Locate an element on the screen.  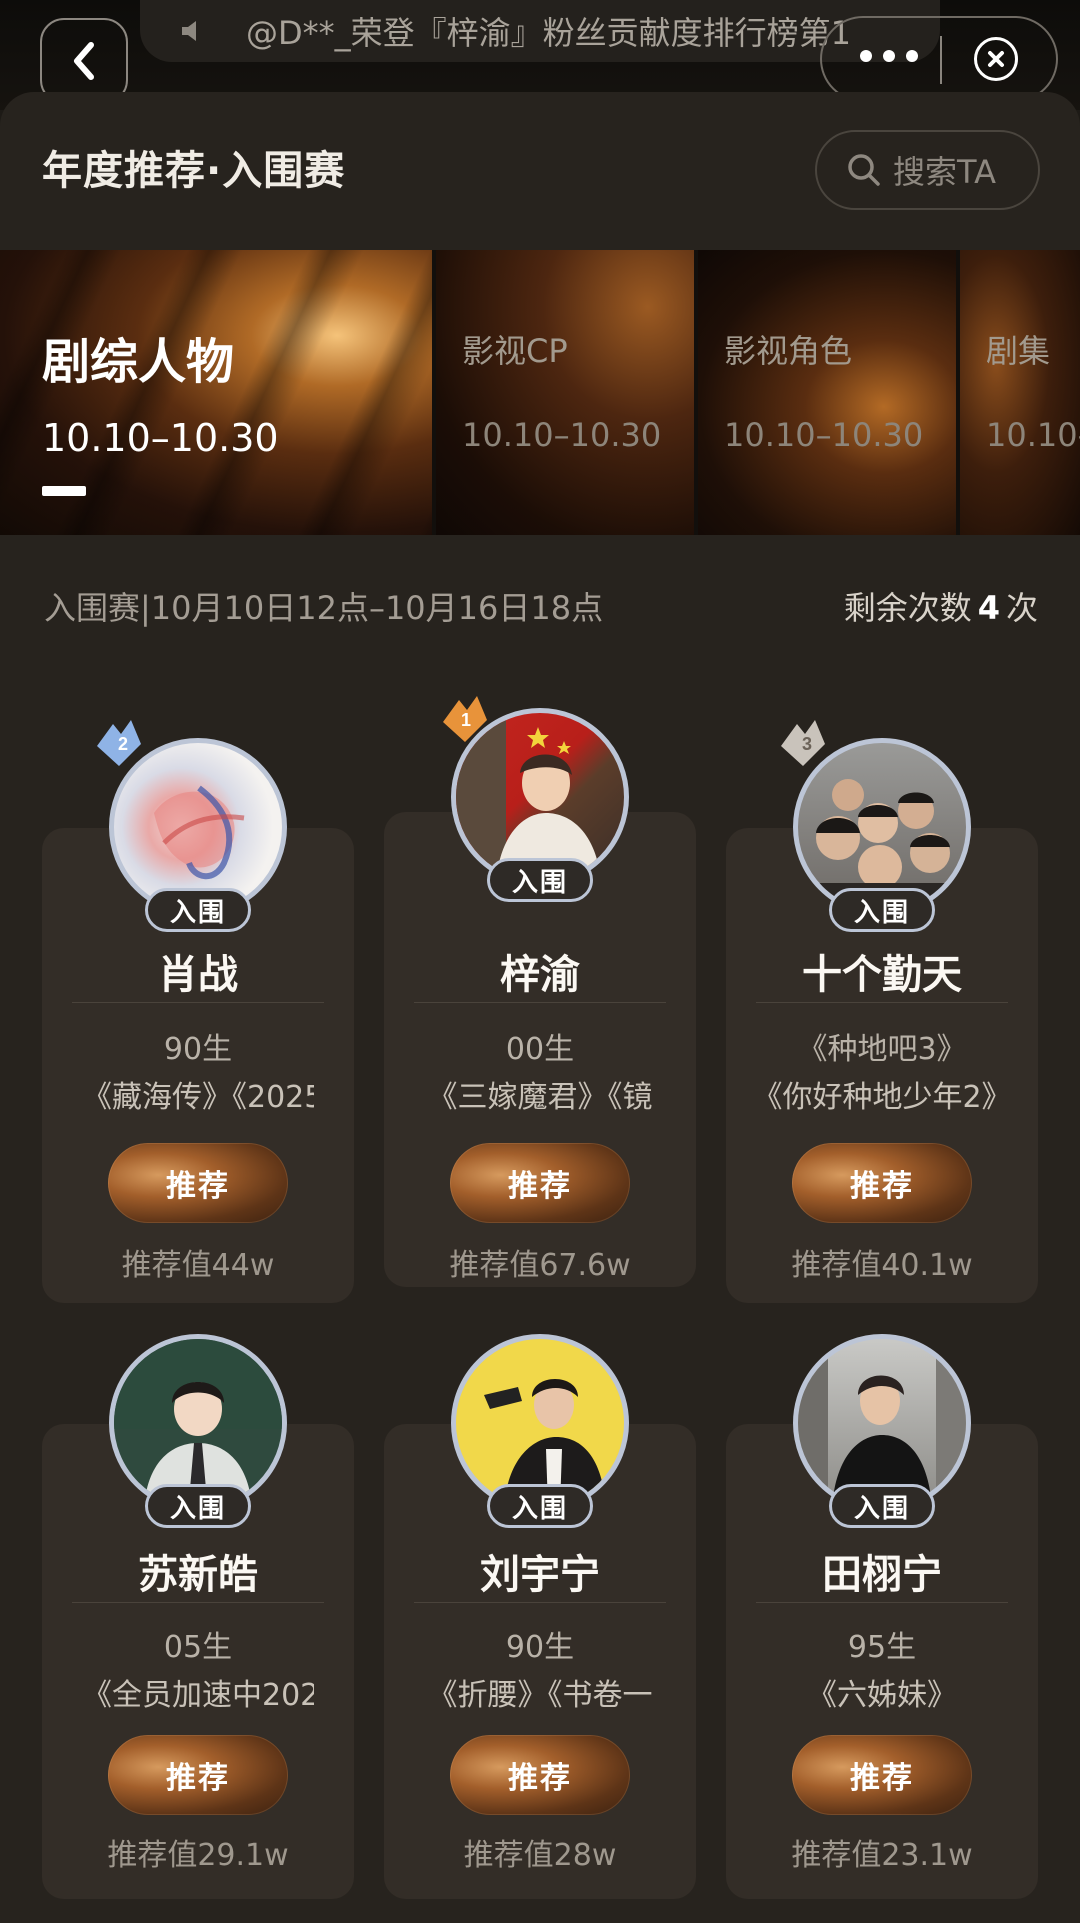
rank-3-icon: 3 is located at coordinates (803, 743).